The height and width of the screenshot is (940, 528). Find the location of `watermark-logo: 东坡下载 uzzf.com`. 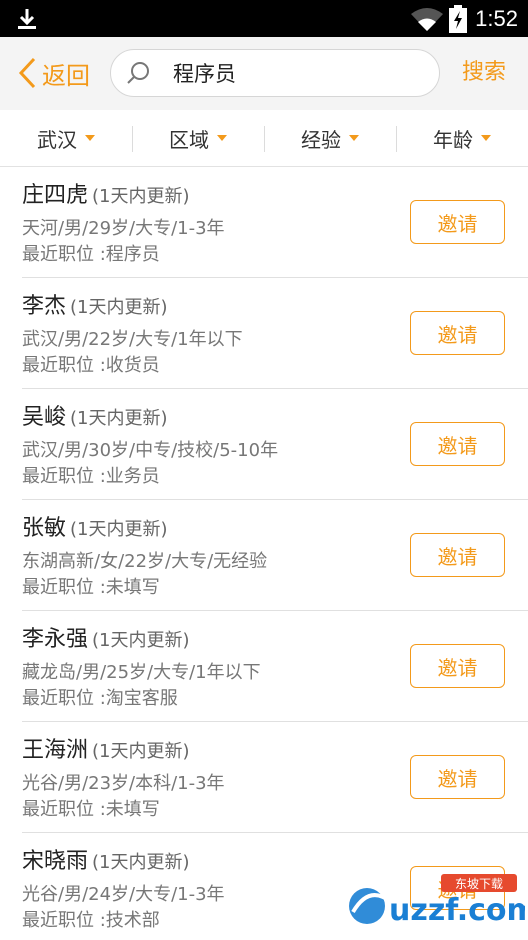

watermark-logo: 东坡下载 uzzf.com is located at coordinates (437, 901).